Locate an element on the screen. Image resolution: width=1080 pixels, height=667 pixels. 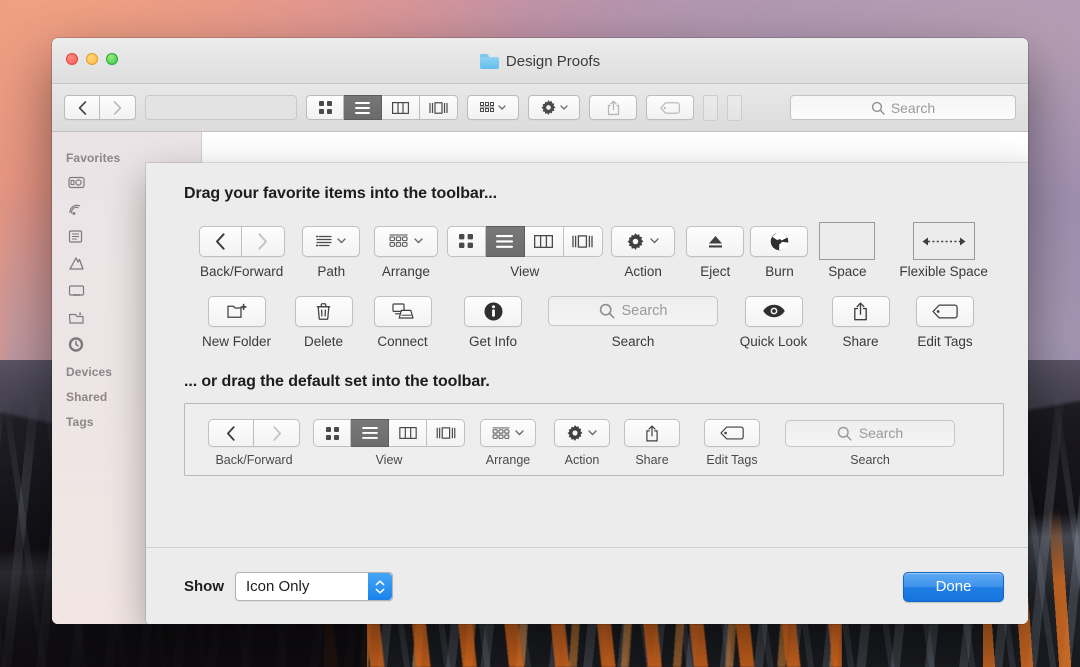
default-item-edit-tags: Edit Tags is located at coordinates (732, 441).